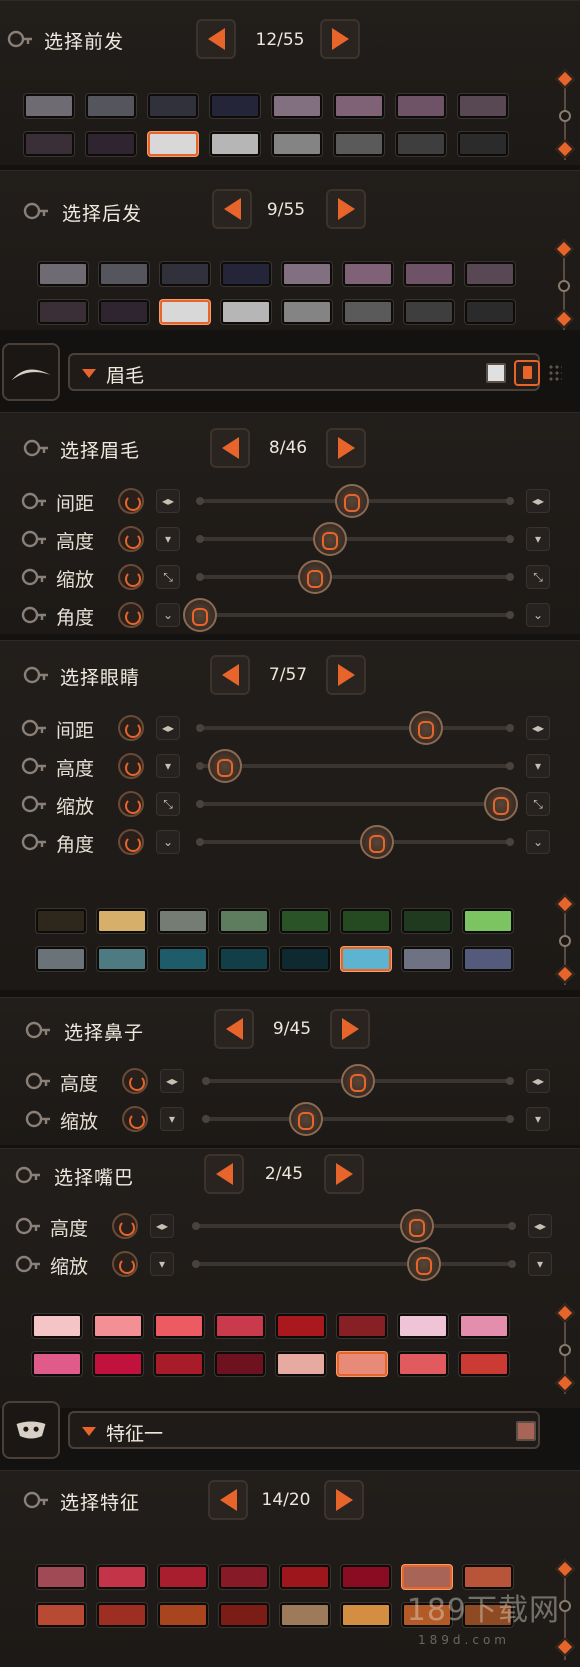  What do you see at coordinates (346, 209) in the screenshot?
I see `back-hair-next-button` at bounding box center [346, 209].